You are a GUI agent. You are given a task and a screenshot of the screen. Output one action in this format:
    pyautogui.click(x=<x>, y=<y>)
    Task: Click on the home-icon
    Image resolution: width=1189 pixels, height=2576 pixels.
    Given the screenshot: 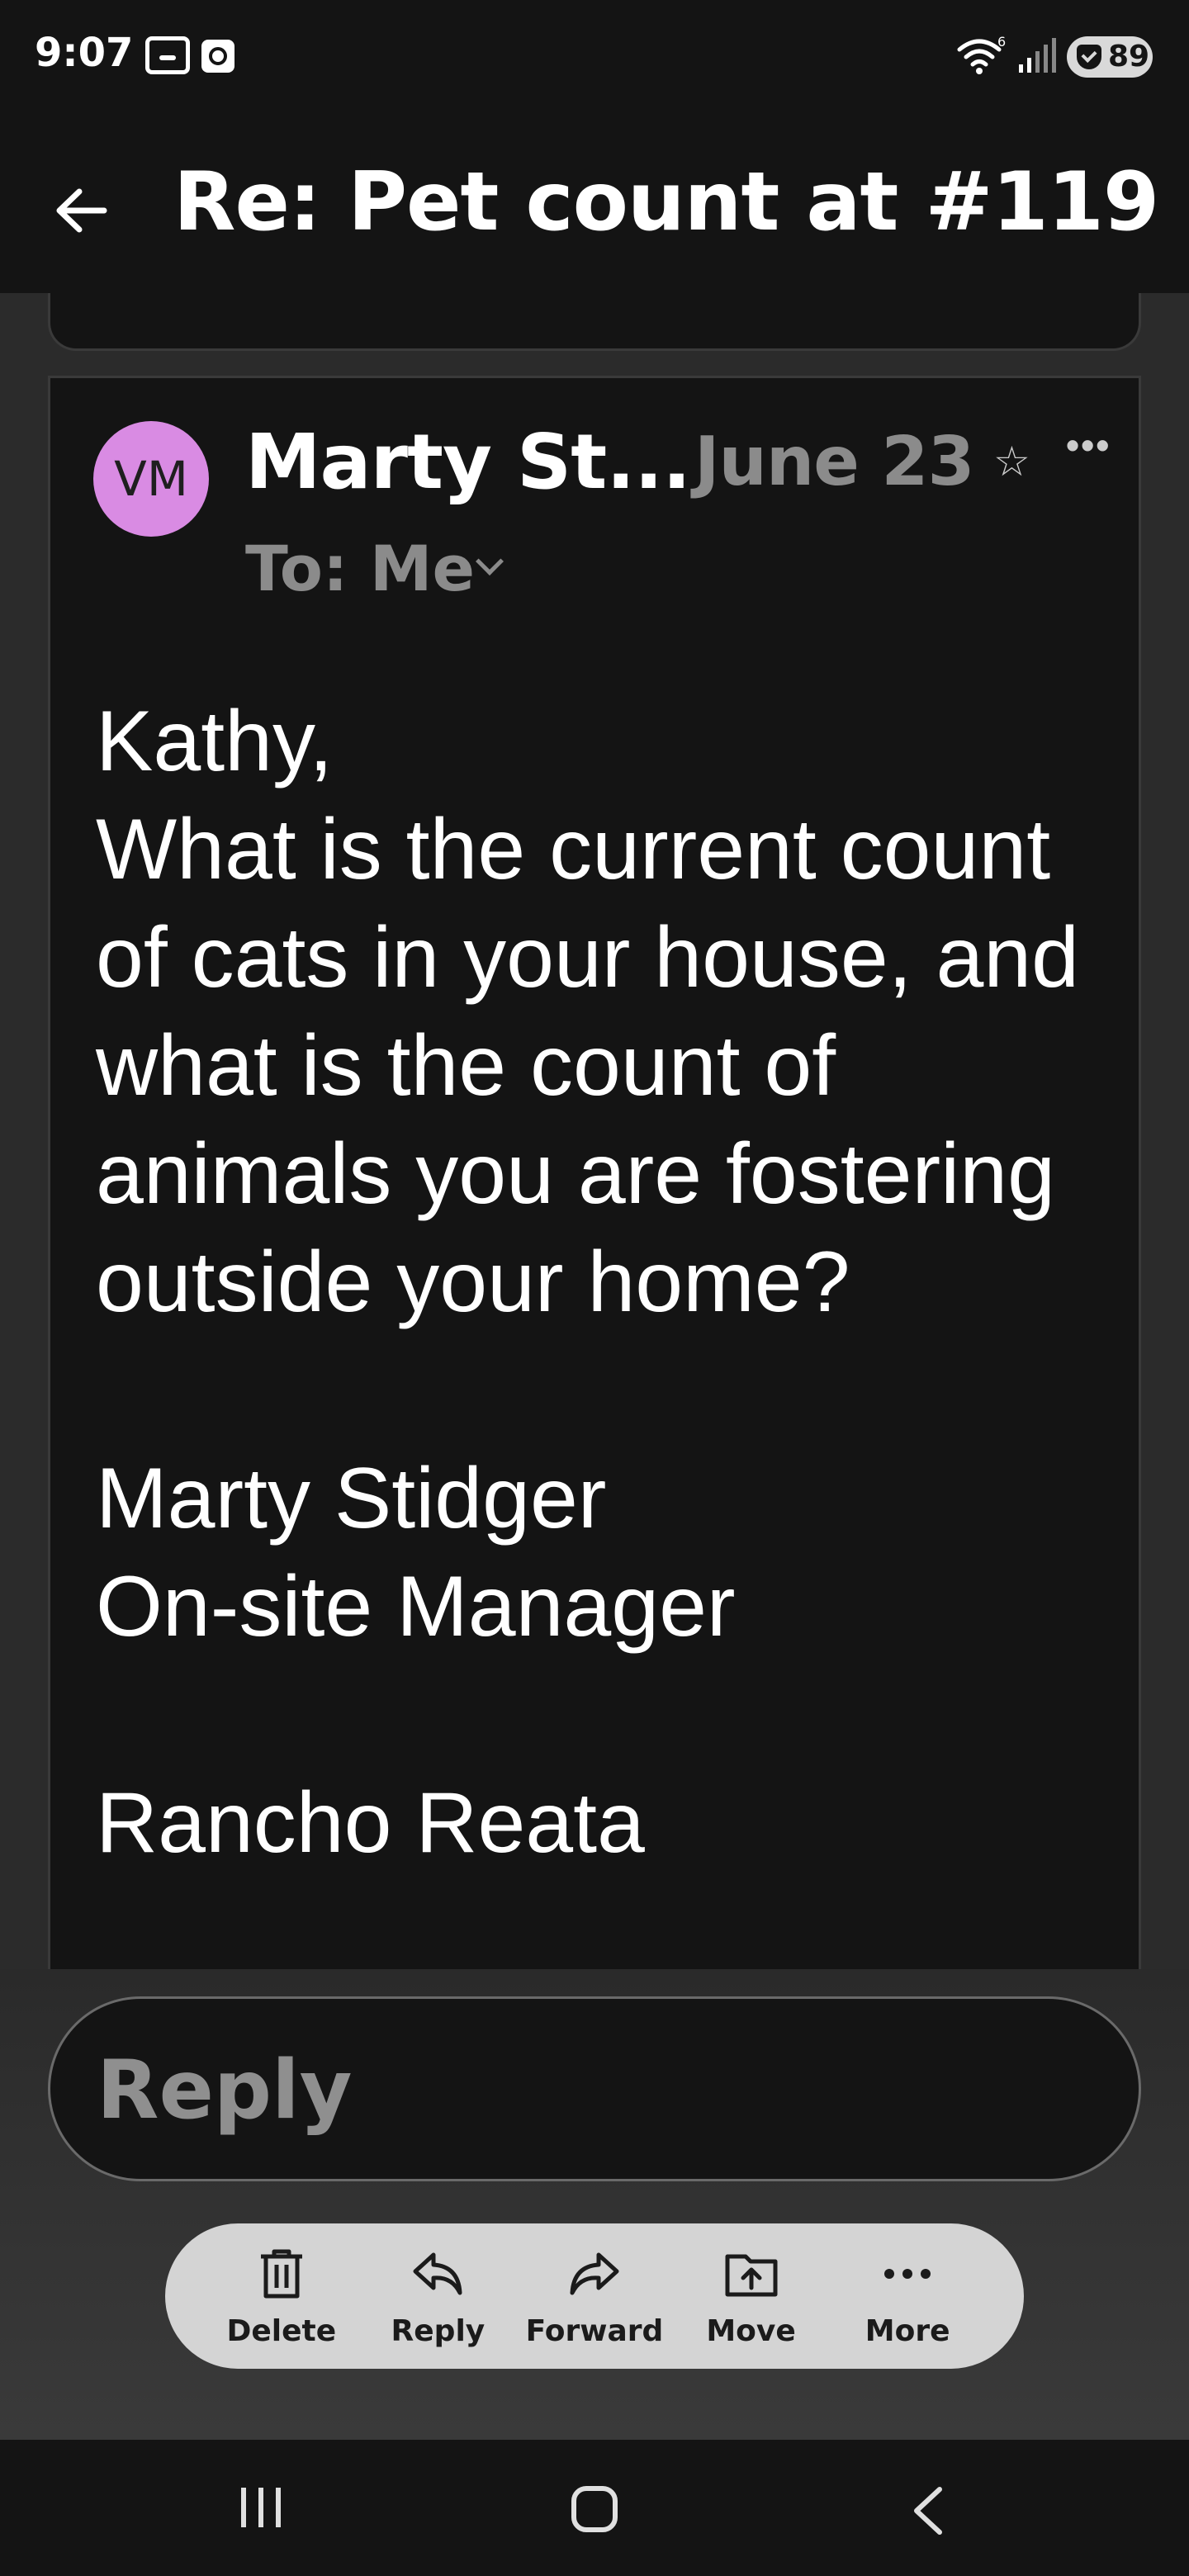 What is the action you would take?
    pyautogui.click(x=594, y=2509)
    